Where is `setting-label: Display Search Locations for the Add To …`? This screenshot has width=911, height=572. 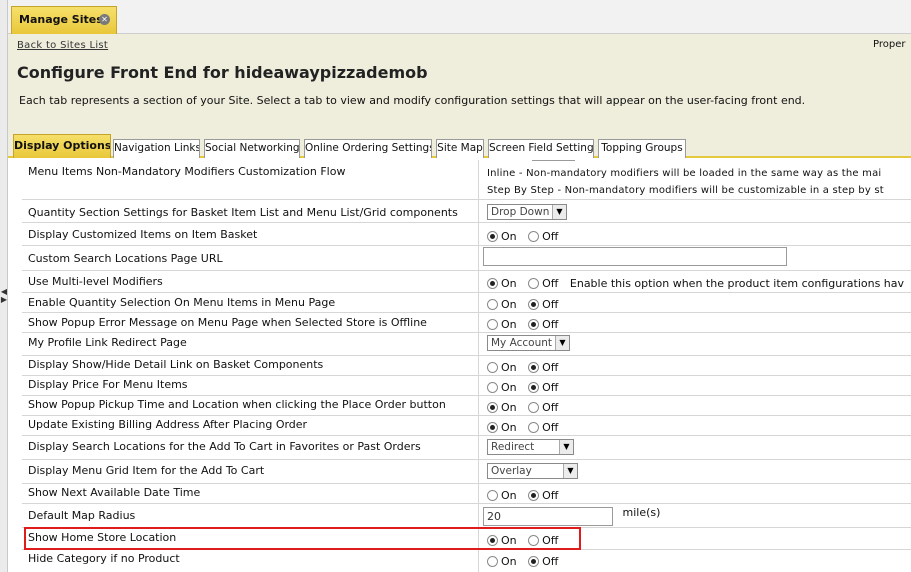 setting-label: Display Search Locations for the Add To … is located at coordinates (224, 446).